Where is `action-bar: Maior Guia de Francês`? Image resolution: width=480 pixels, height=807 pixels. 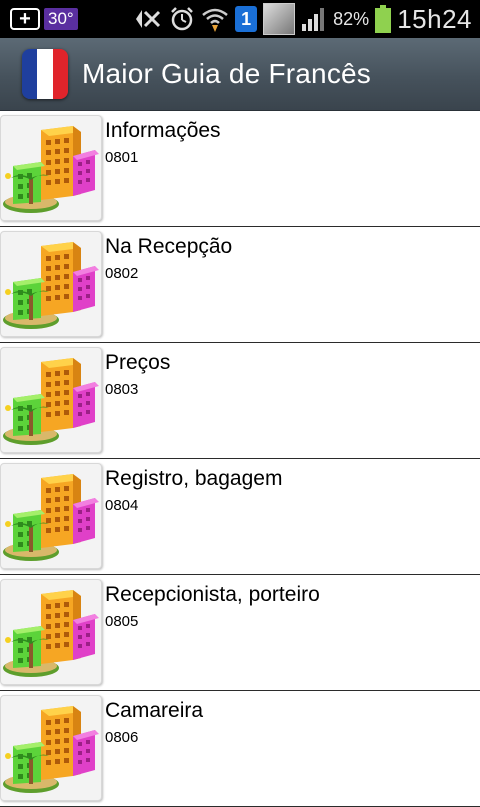 action-bar: Maior Guia de Francês is located at coordinates (240, 74).